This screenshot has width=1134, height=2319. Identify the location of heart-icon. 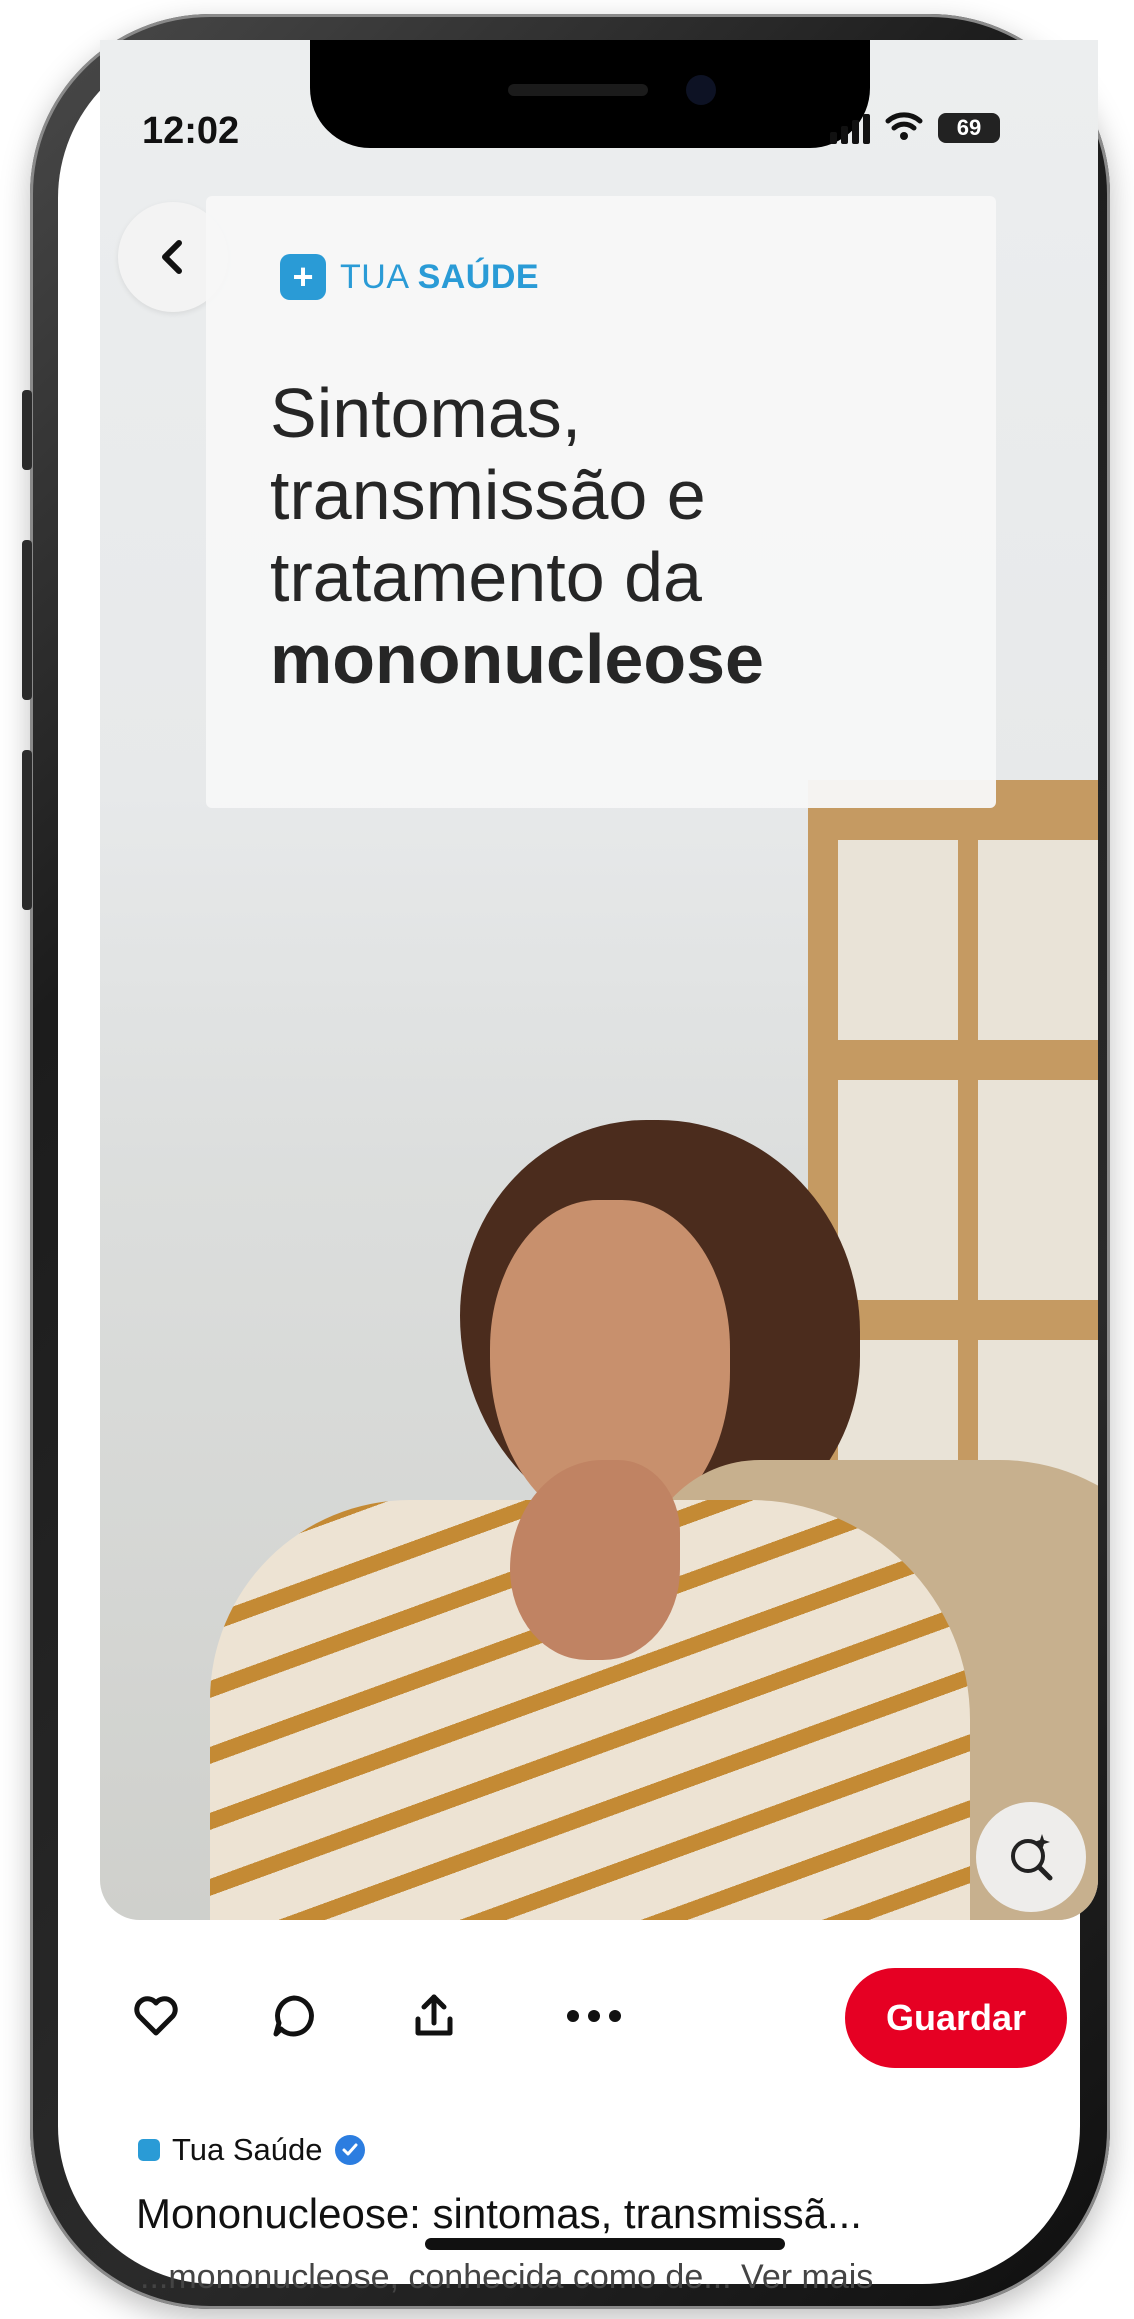
(156, 2016).